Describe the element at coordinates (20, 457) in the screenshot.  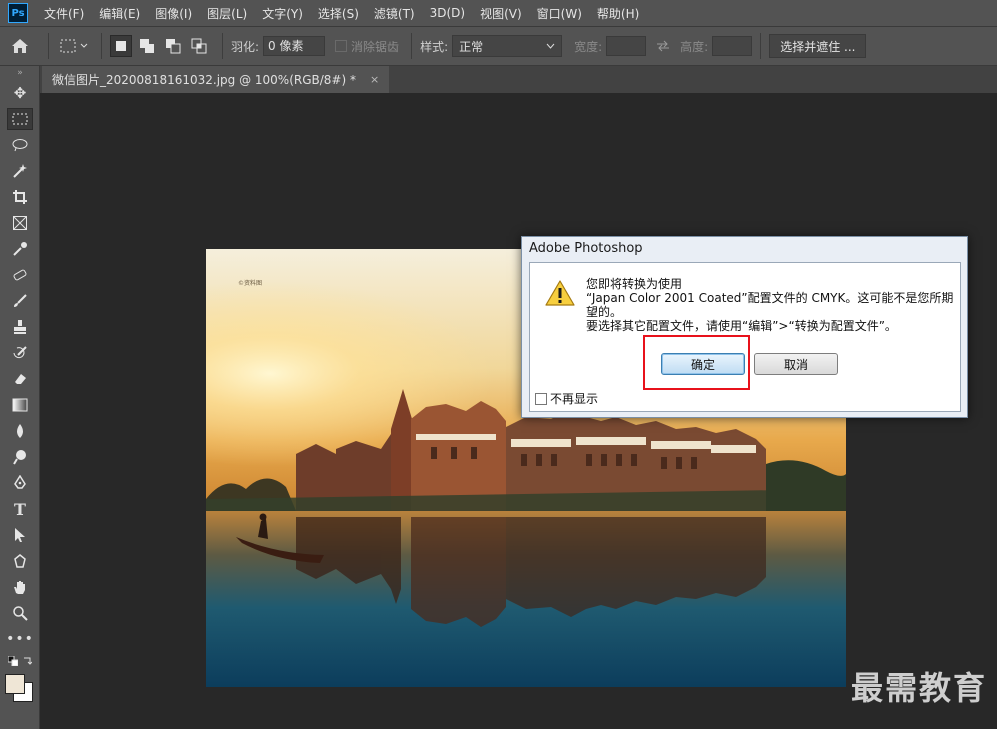
I see `dodge-tool-icon` at that location.